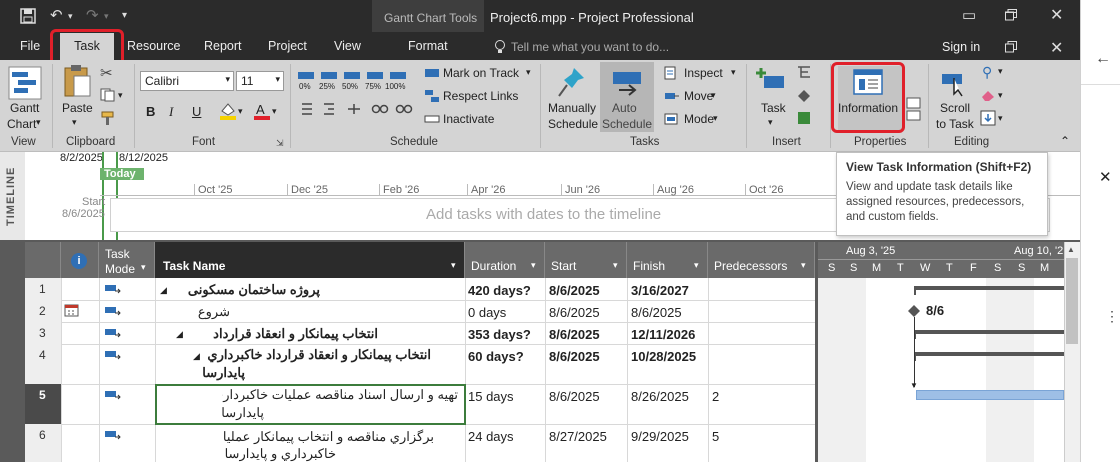  I want to click on mode-icon, so click(672, 119).